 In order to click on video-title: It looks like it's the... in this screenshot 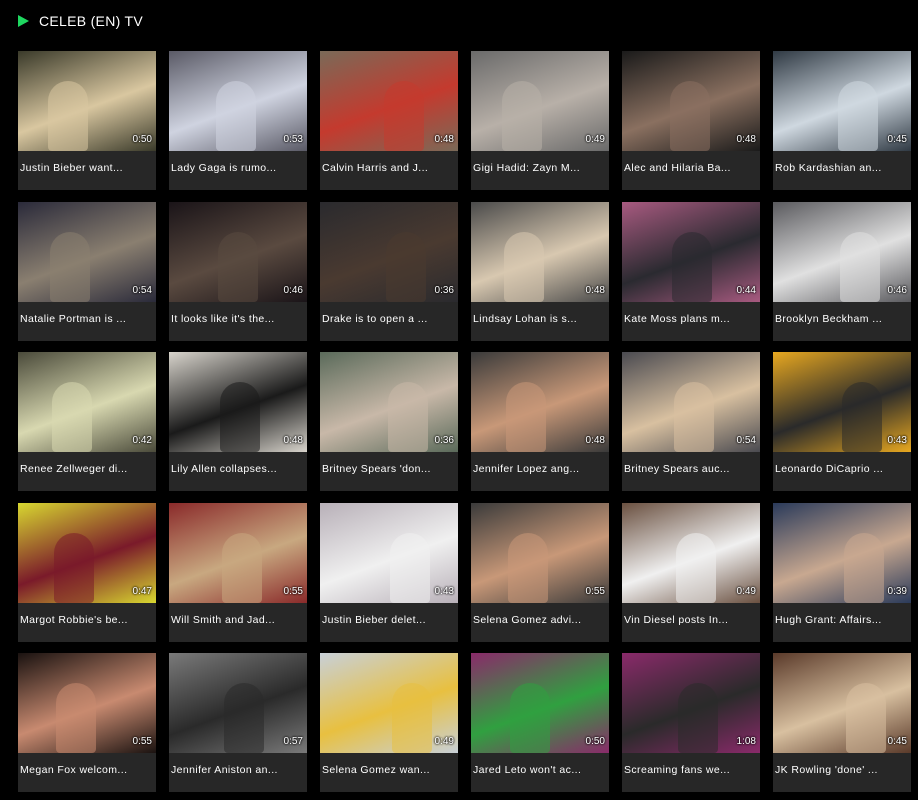, I will do `click(238, 321)`.